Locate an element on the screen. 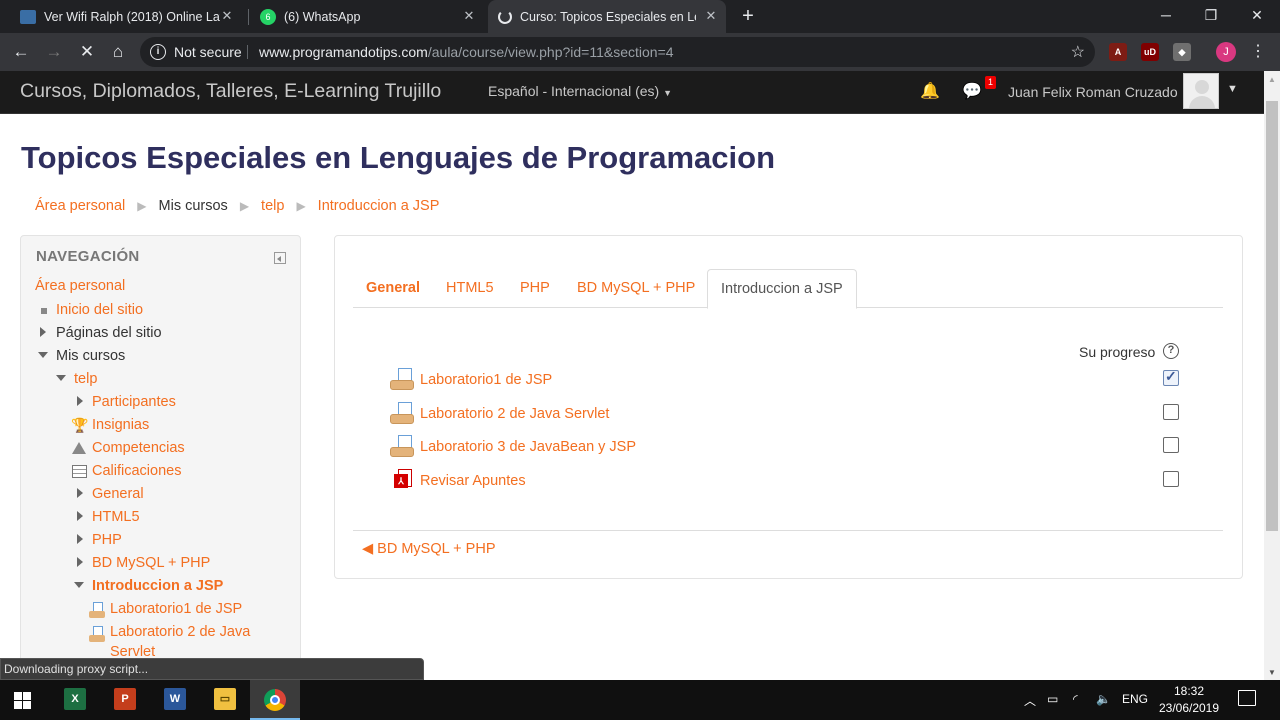 This screenshot has height=720, width=1280. nav-mis-cursos: Mis cursos is located at coordinates (90, 356).